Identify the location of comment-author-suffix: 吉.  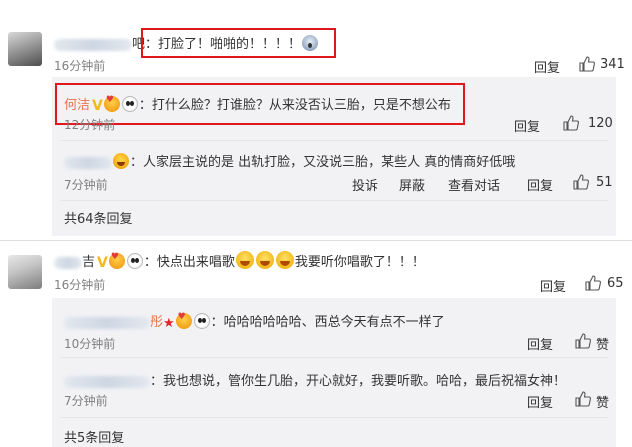
(88, 262).